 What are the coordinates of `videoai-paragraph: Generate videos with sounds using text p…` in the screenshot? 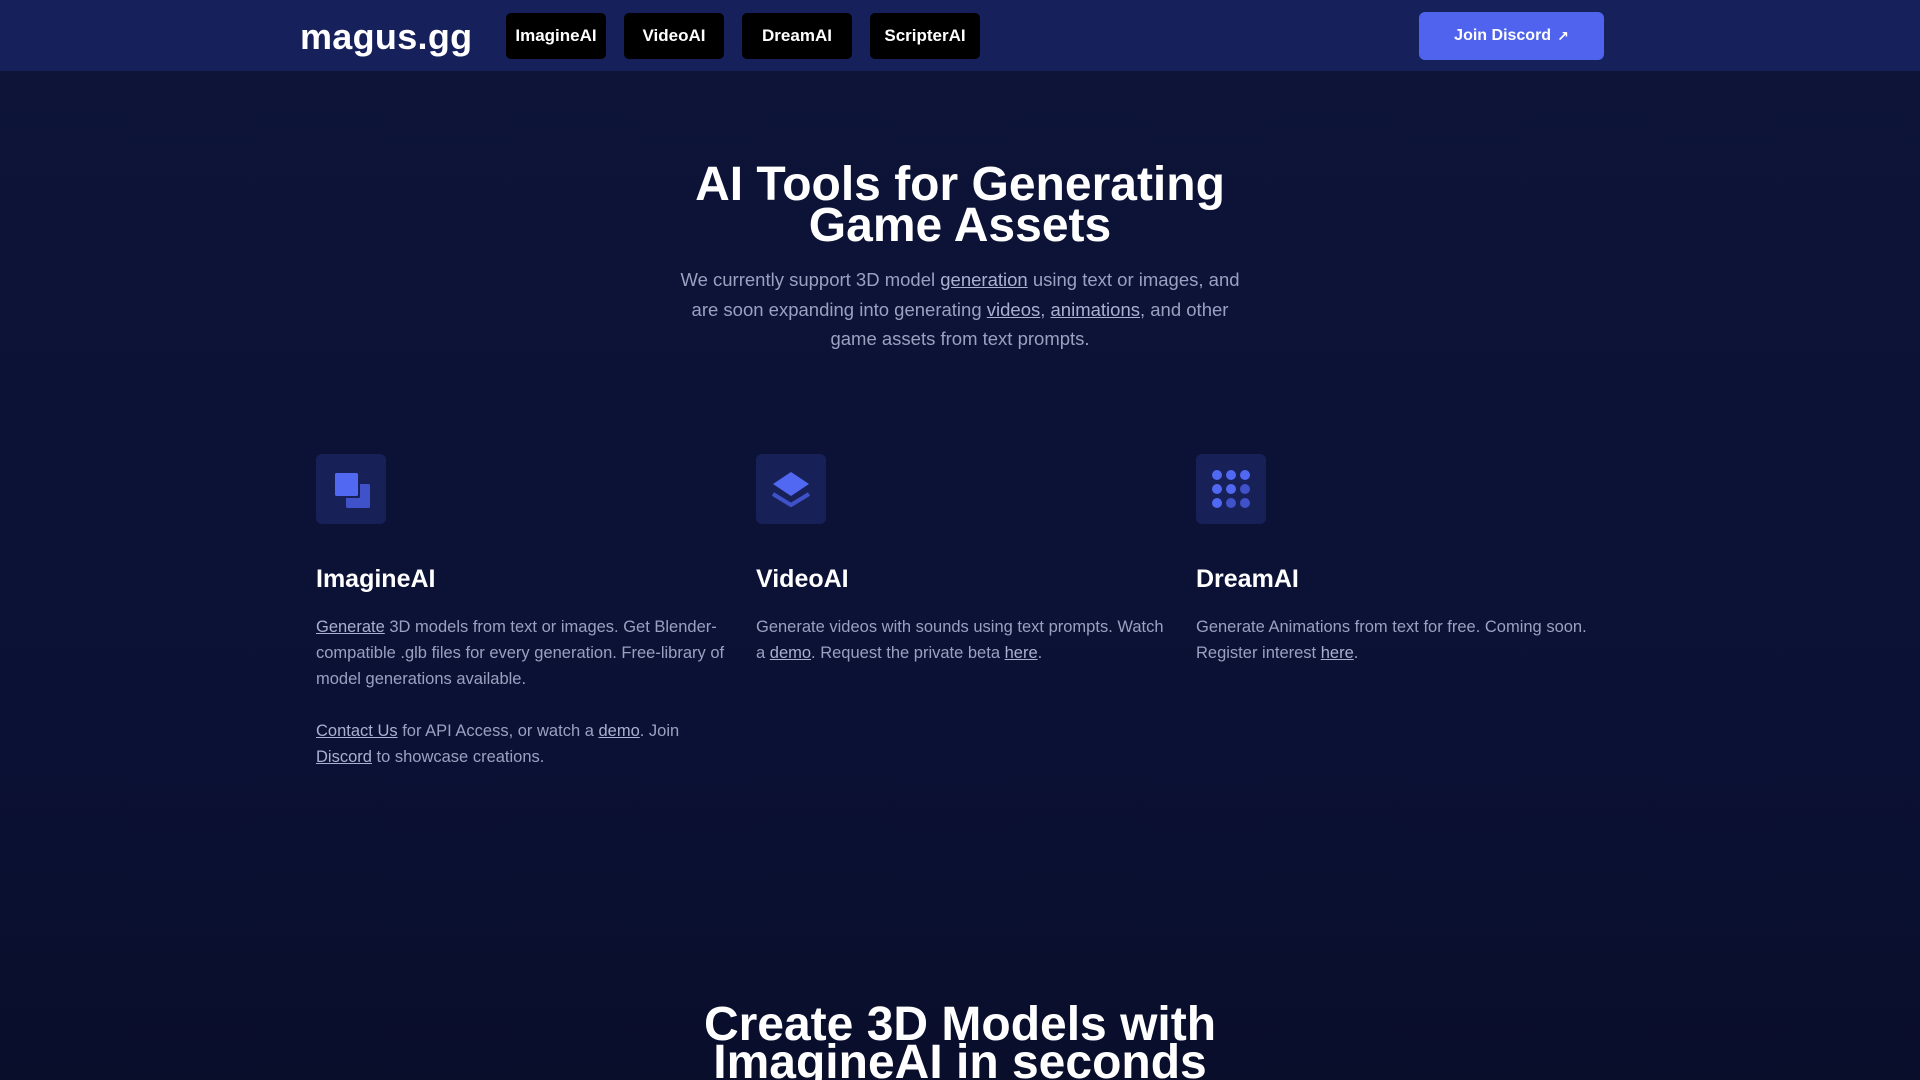 It's located at (966, 640).